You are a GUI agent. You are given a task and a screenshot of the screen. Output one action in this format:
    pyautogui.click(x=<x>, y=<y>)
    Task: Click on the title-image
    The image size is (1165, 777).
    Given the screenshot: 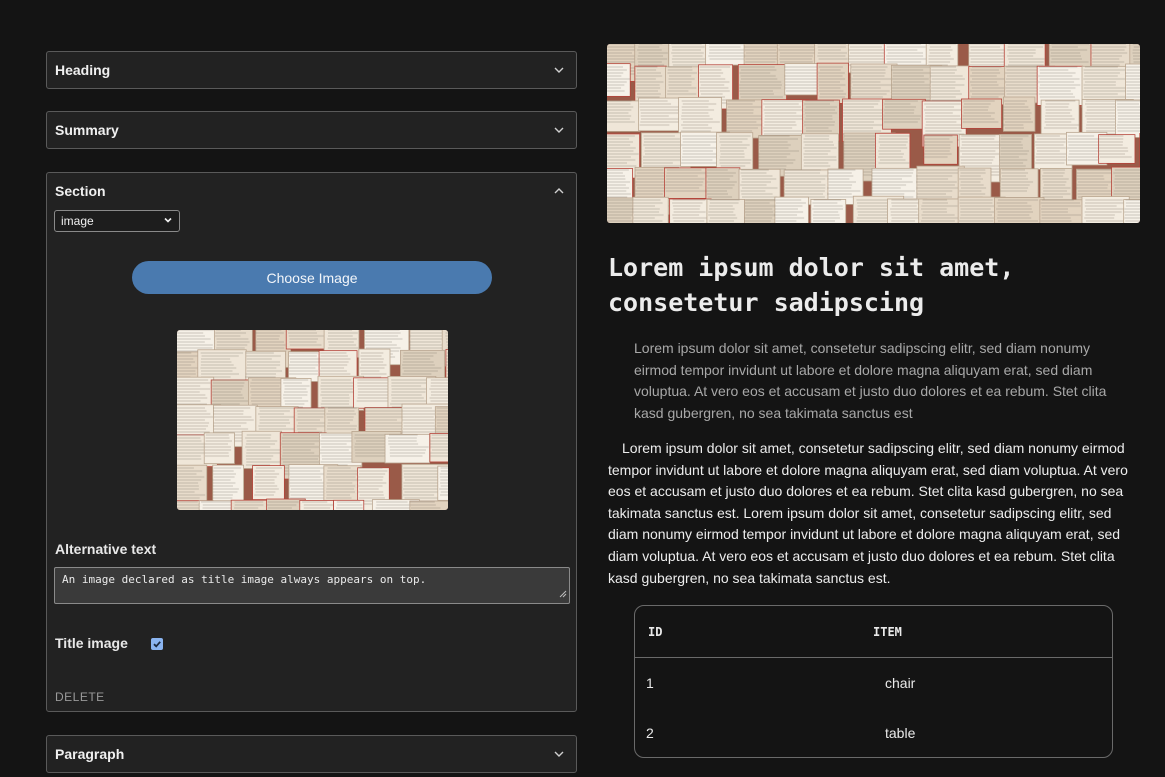 What is the action you would take?
    pyautogui.click(x=873, y=133)
    